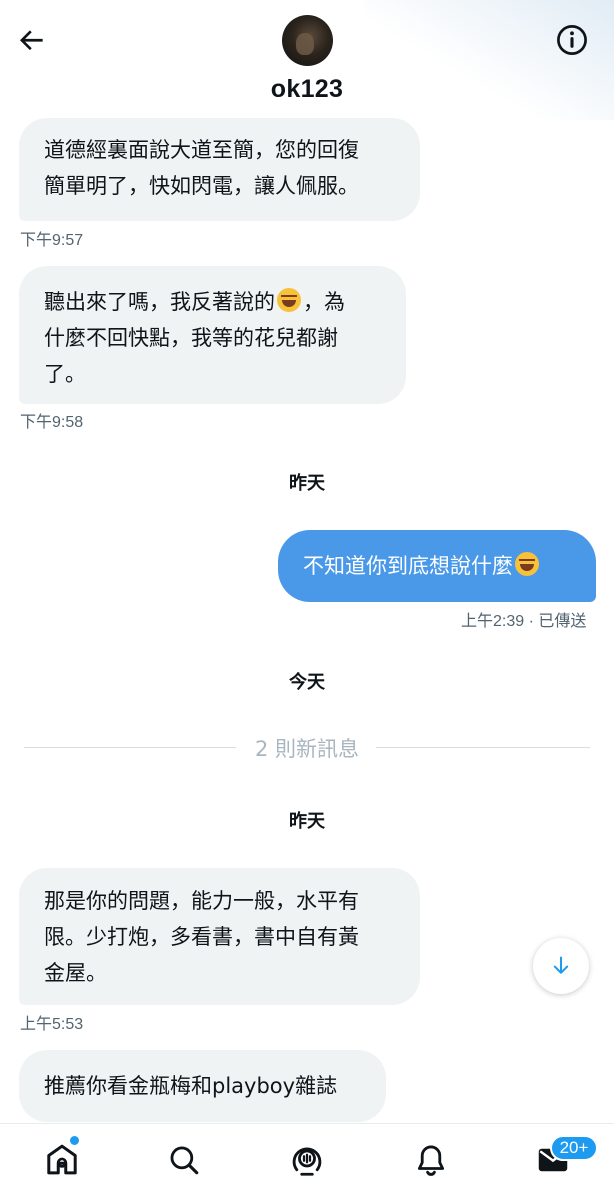  I want to click on tab-home, so click(62, 1160).